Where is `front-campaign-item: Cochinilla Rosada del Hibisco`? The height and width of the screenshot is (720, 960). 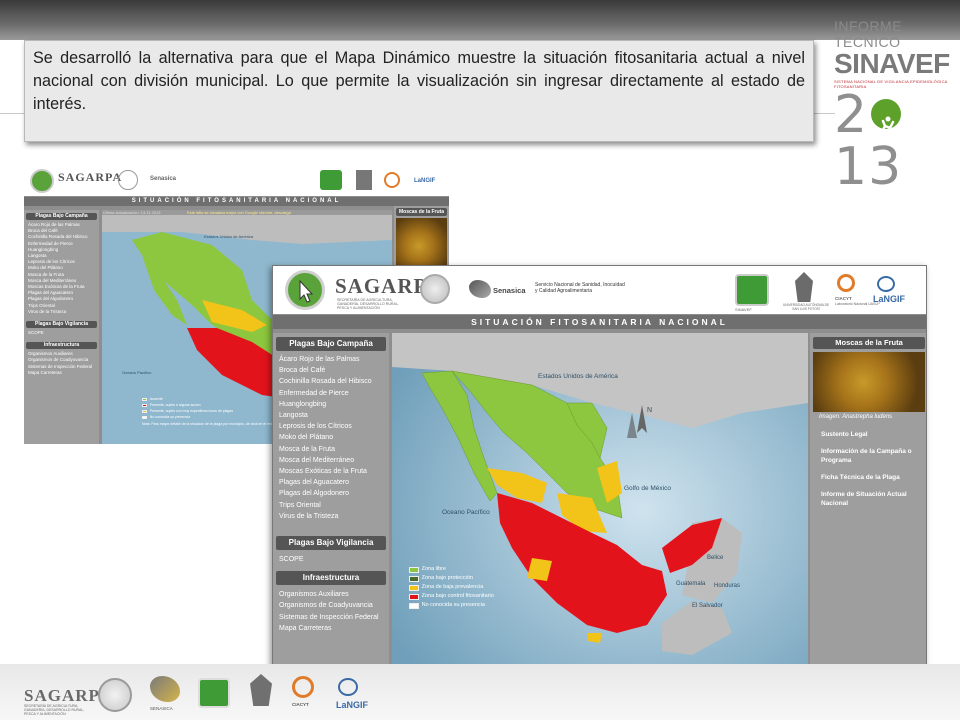
front-campaign-item: Cochinilla Rosada del Hibisco is located at coordinates (331, 381).